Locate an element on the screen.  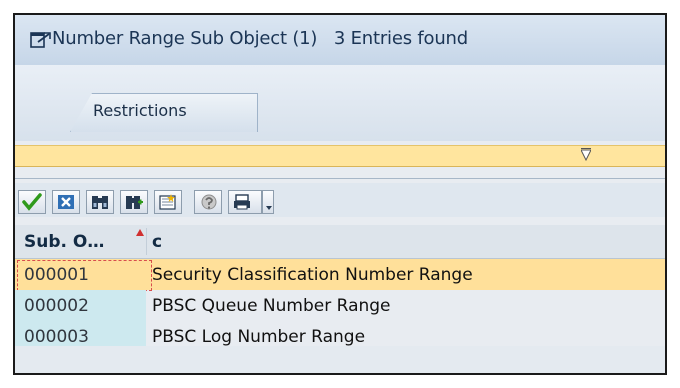
description-value: PBSC Queue Number Range is located at coordinates (271, 306).